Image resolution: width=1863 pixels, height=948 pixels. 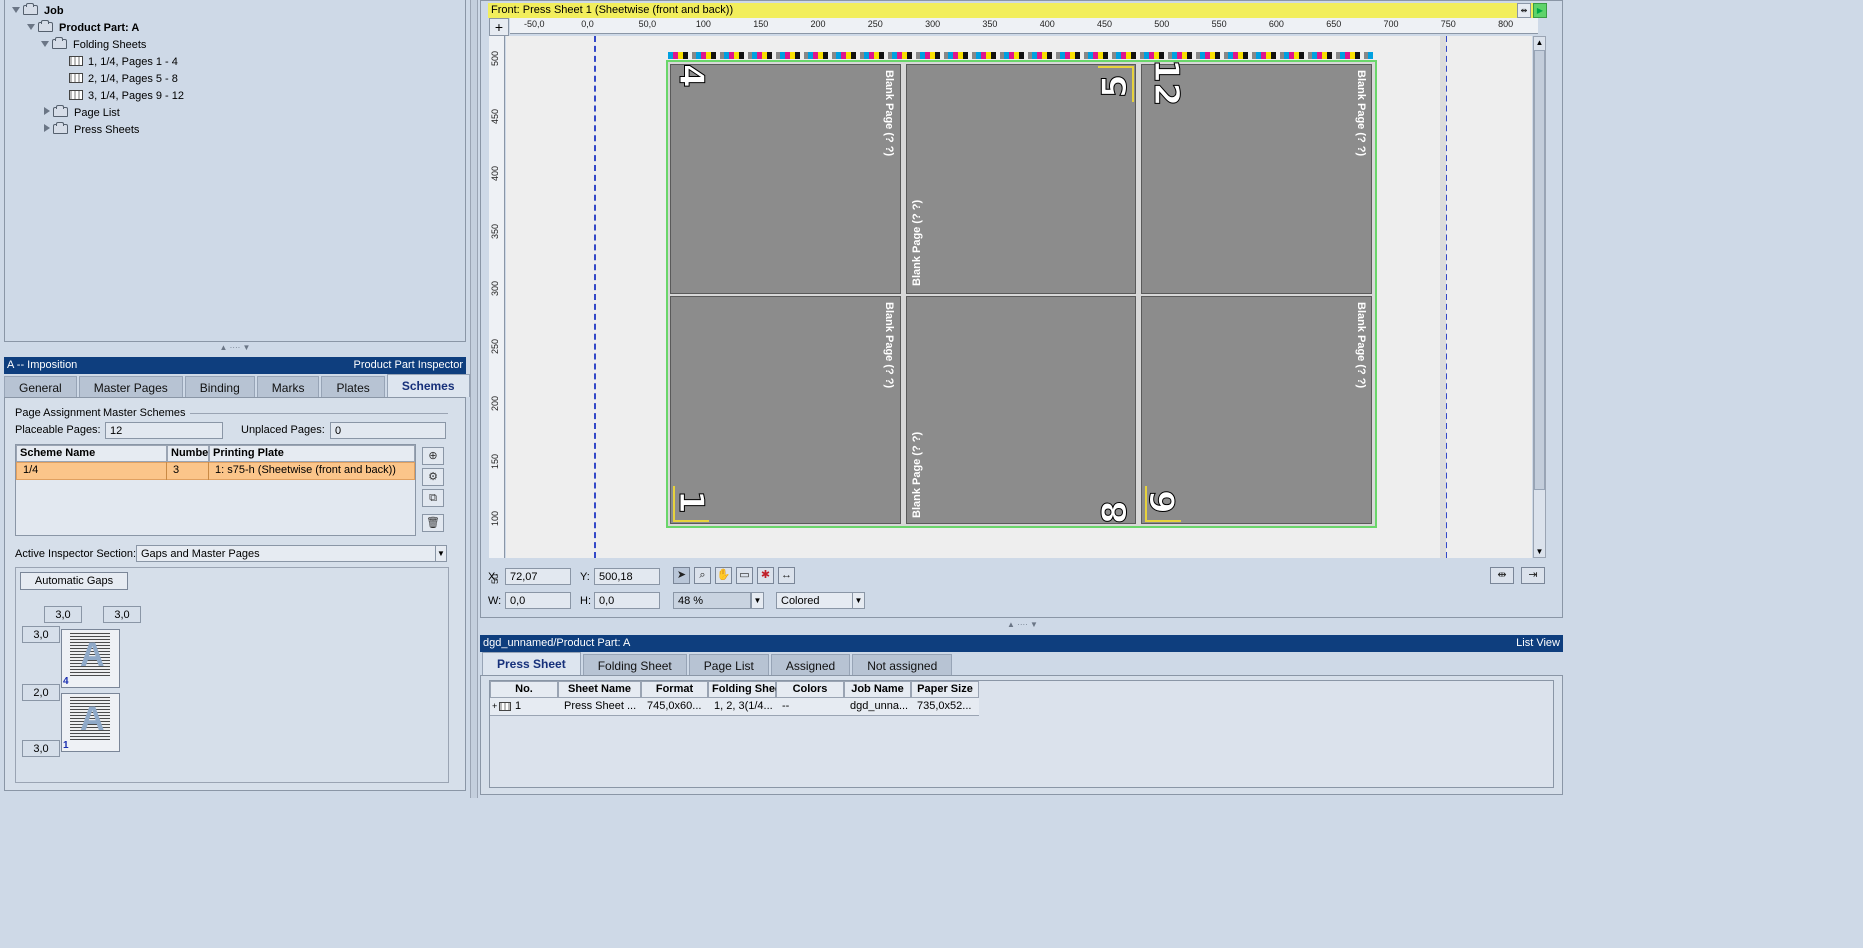 I want to click on cell-no: 1, so click(x=518, y=706).